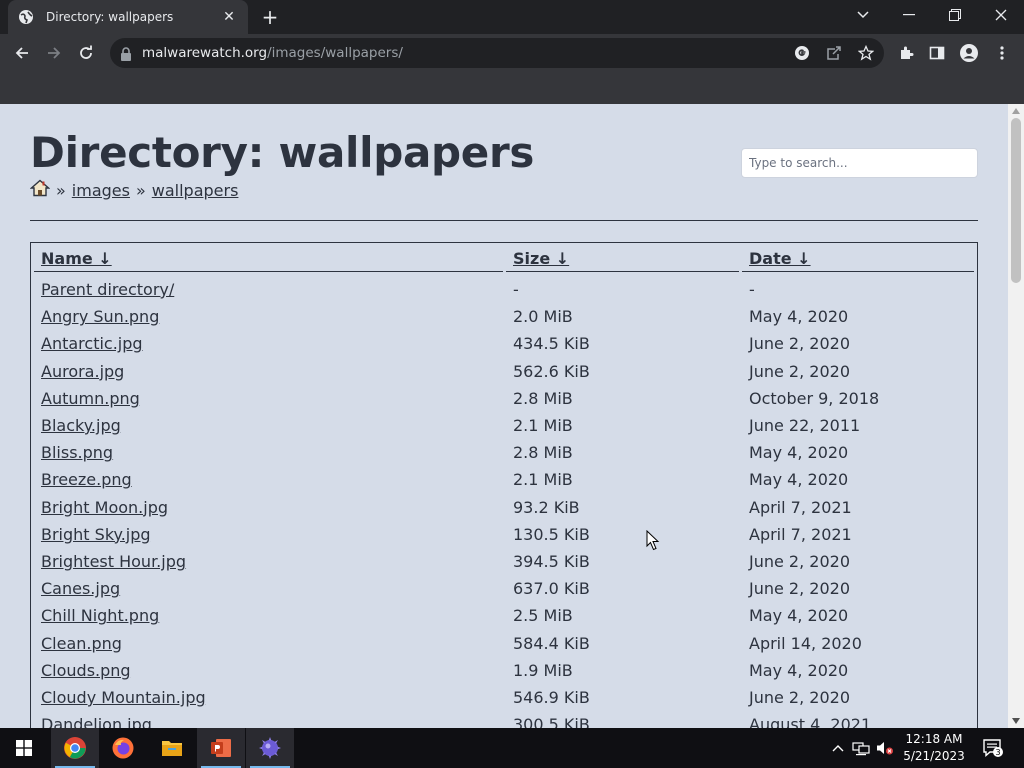  Describe the element at coordinates (551, 721) in the screenshot. I see `file-size: 300.5 KiB` at that location.